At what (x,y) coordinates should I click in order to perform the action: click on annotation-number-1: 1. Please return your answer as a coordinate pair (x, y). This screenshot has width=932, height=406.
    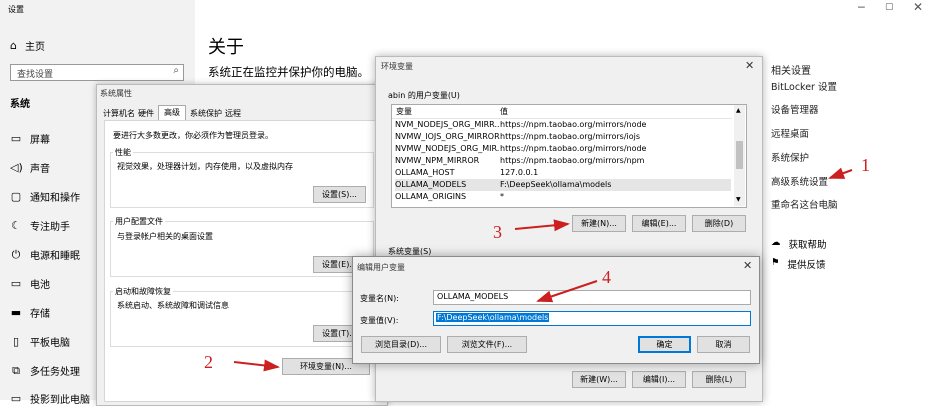
    Looking at the image, I should click on (865, 165).